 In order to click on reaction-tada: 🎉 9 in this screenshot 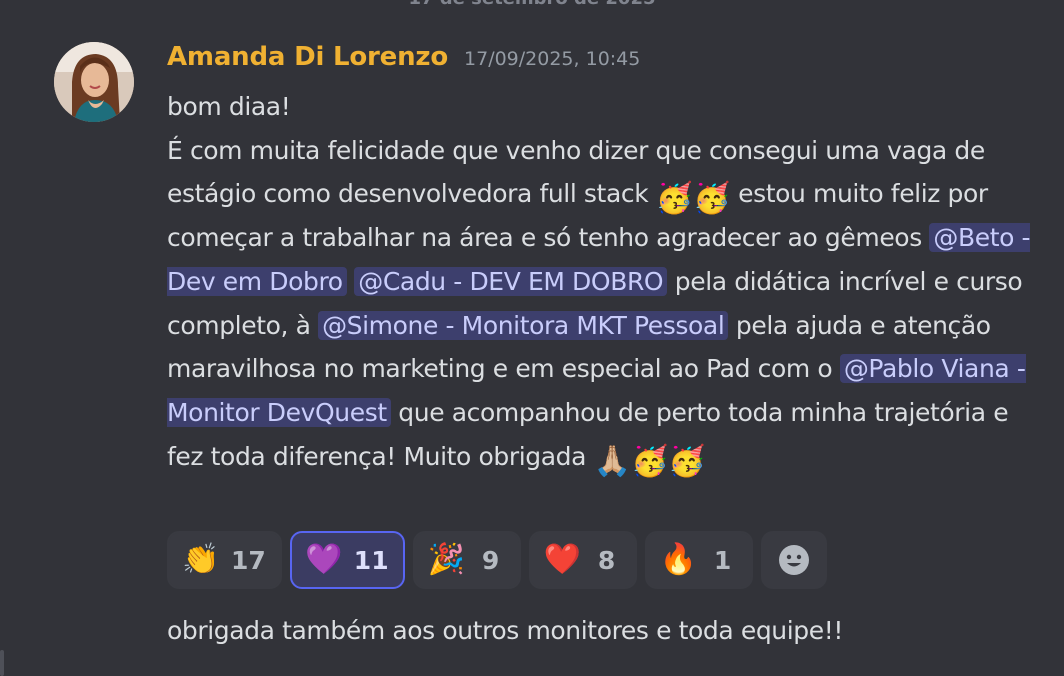, I will do `click(466, 560)`.